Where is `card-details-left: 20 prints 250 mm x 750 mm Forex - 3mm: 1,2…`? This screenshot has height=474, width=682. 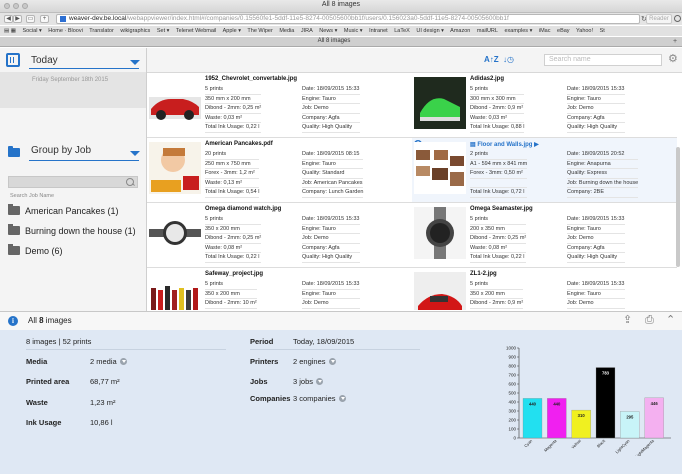
card-details-left: 20 prints 250 mm x 750 mm Forex - 3mm: 1,2… is located at coordinates (232, 174).